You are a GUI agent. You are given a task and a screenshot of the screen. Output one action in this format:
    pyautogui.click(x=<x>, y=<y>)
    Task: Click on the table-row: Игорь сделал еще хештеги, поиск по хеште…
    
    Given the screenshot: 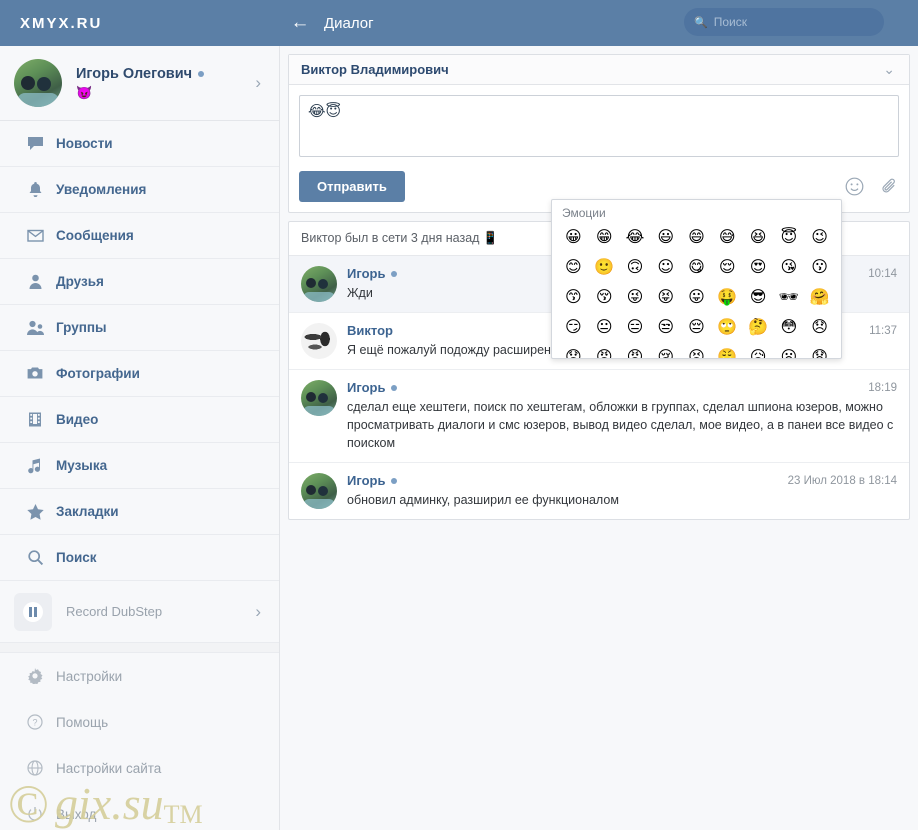 What is the action you would take?
    pyautogui.click(x=599, y=416)
    